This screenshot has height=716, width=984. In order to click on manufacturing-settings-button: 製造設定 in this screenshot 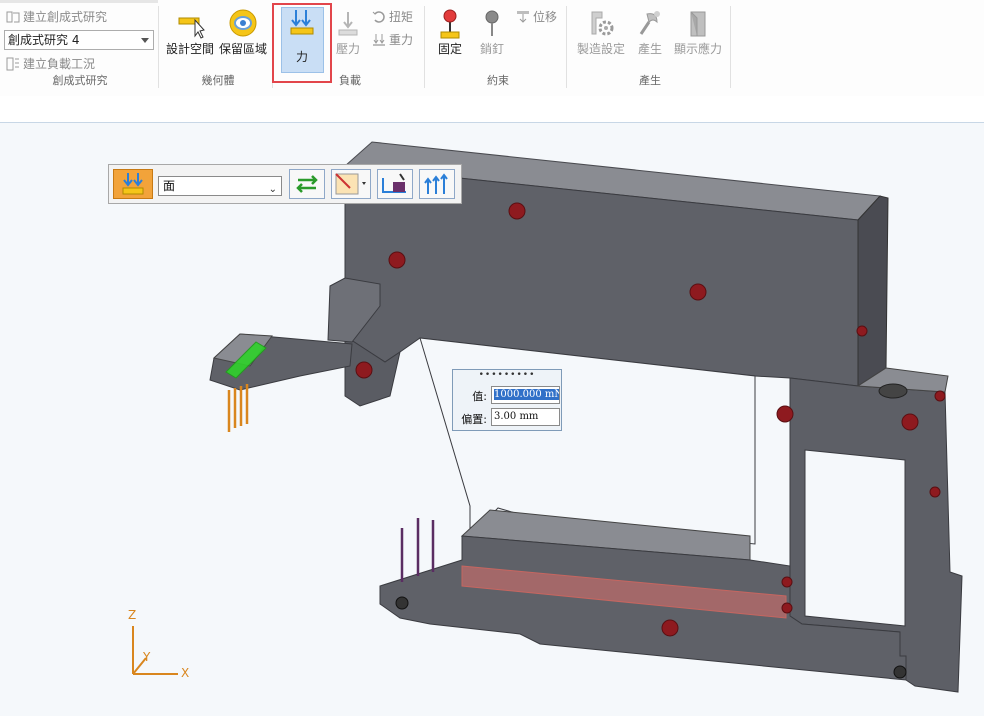, I will do `click(601, 32)`.